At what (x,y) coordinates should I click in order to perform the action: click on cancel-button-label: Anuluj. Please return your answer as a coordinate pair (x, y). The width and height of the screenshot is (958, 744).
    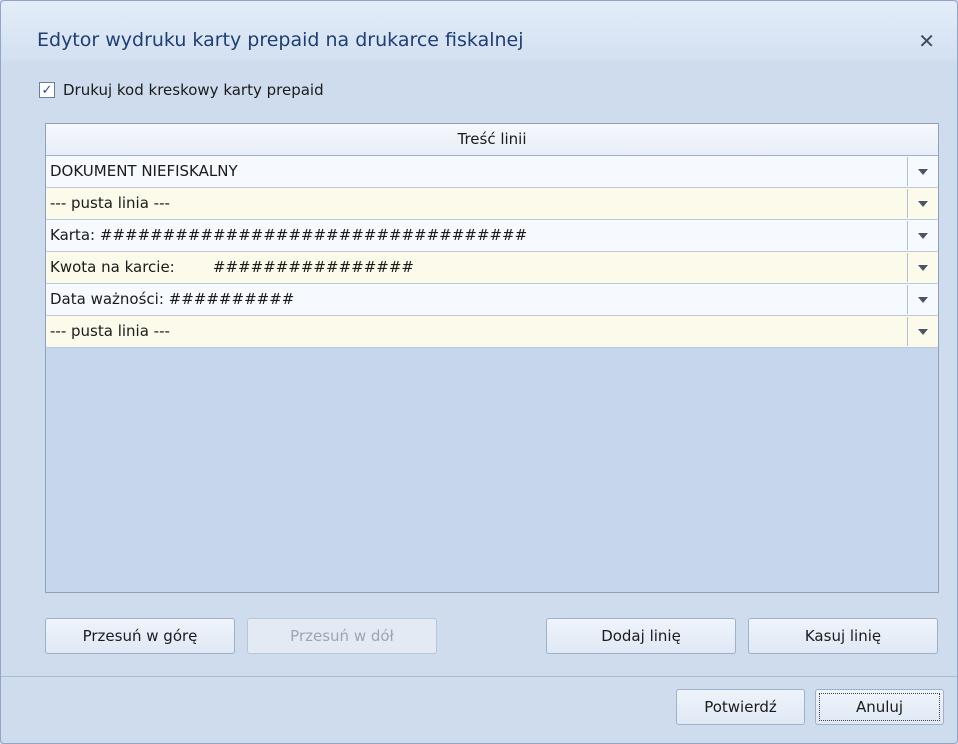
    Looking at the image, I should click on (879, 707).